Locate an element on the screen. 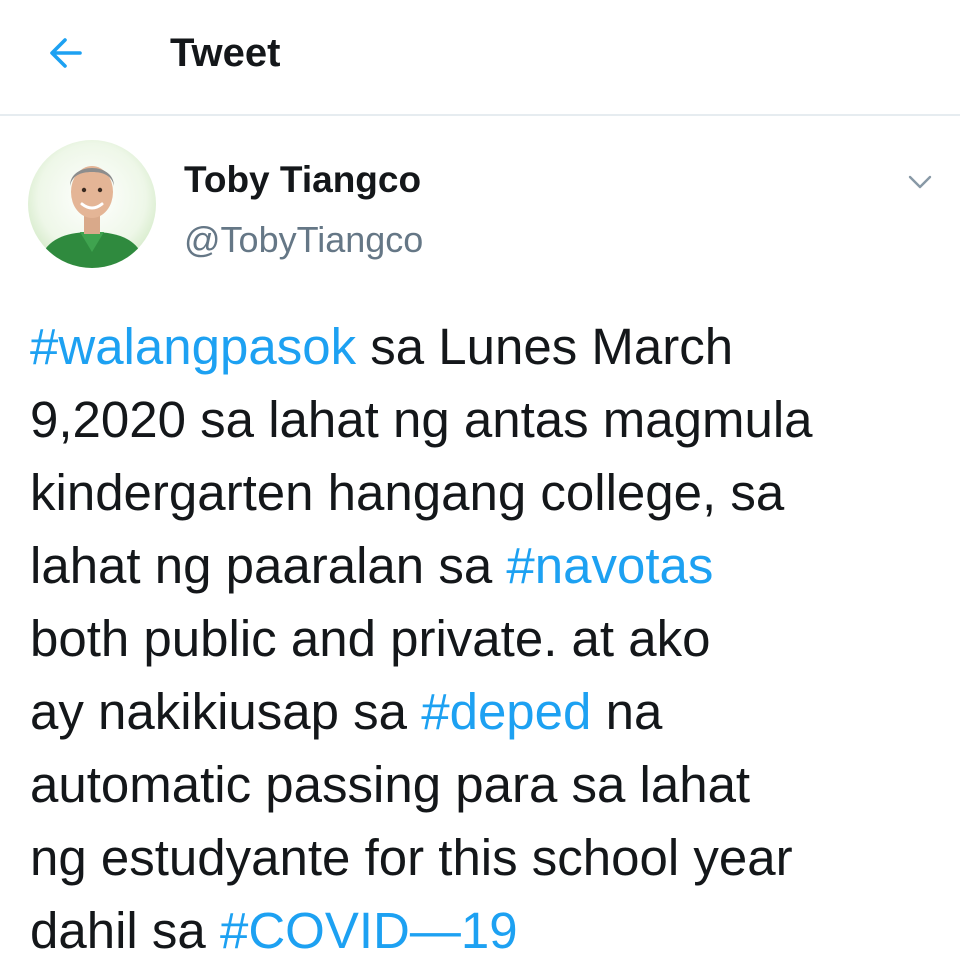 The height and width of the screenshot is (960, 960). author-name: Toby Tiangco is located at coordinates (302, 180).